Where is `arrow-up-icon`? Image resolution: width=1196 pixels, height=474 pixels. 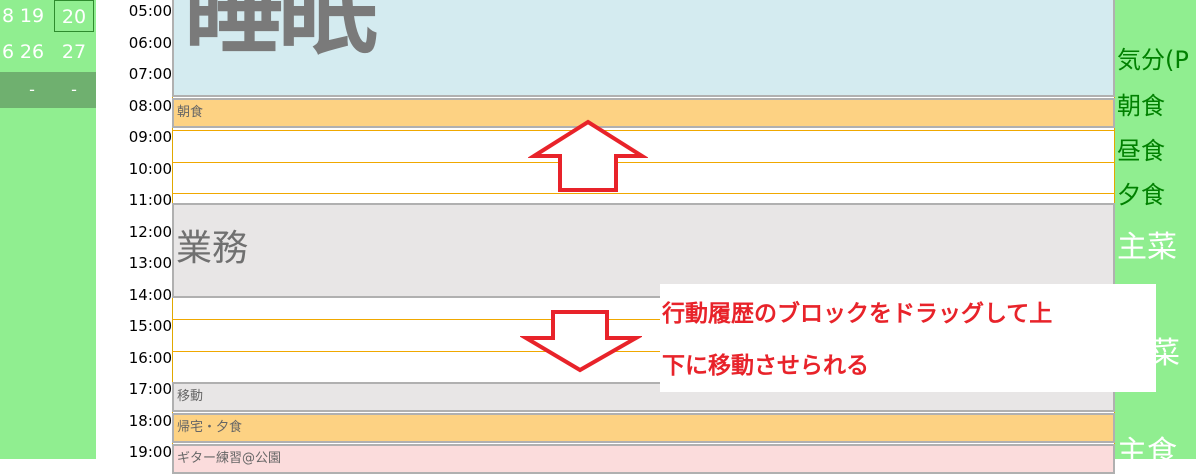
arrow-up-icon is located at coordinates (588, 155).